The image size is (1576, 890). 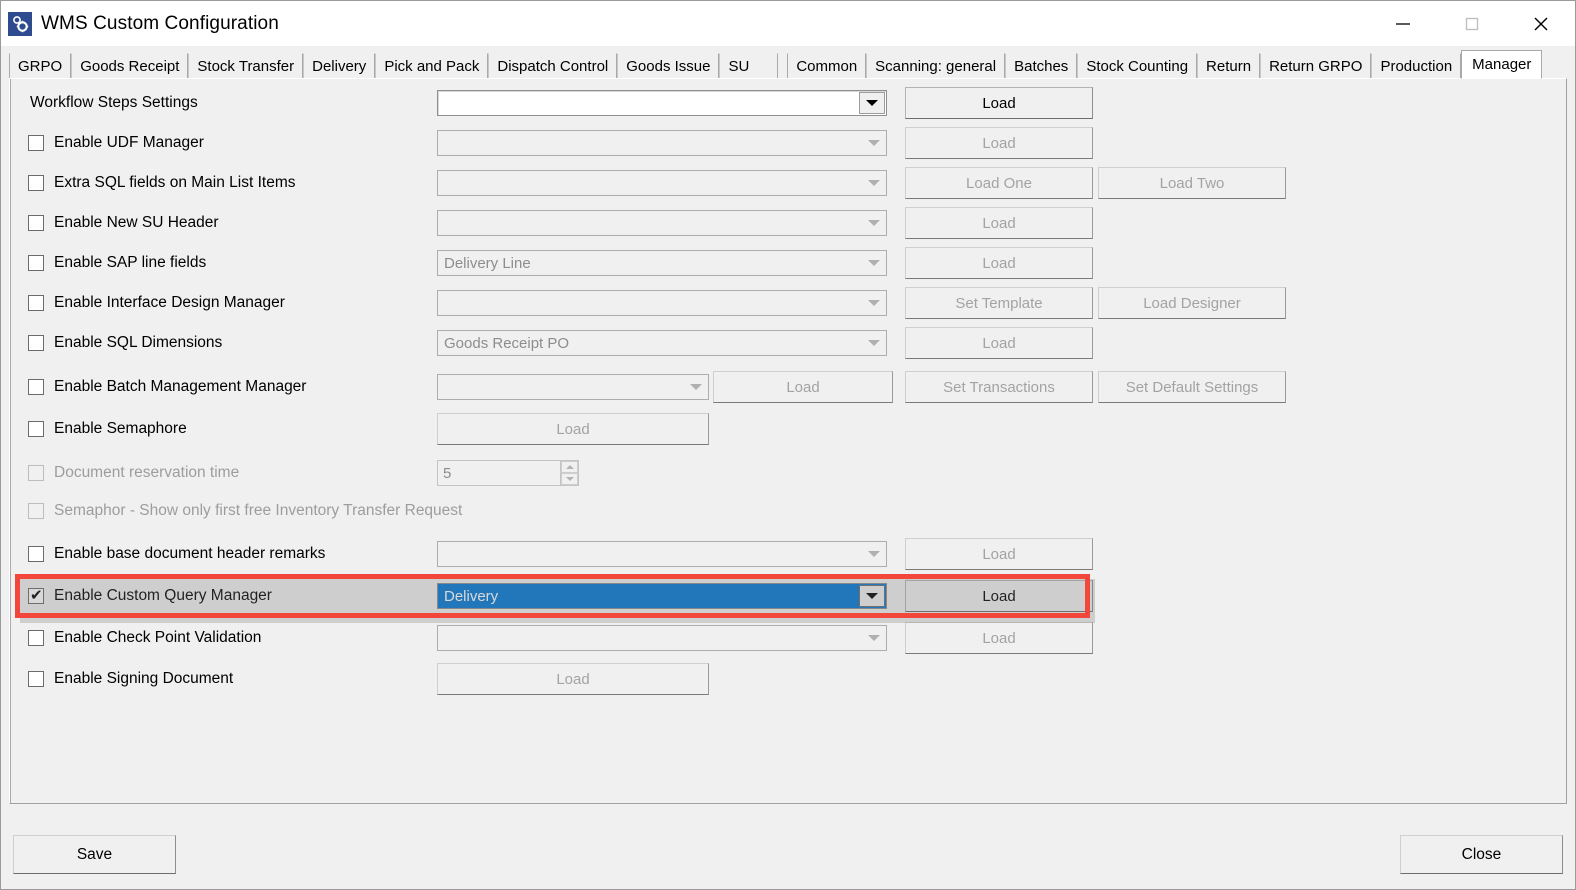 What do you see at coordinates (36, 638) in the screenshot?
I see `enable-check-point-validation-checkbox` at bounding box center [36, 638].